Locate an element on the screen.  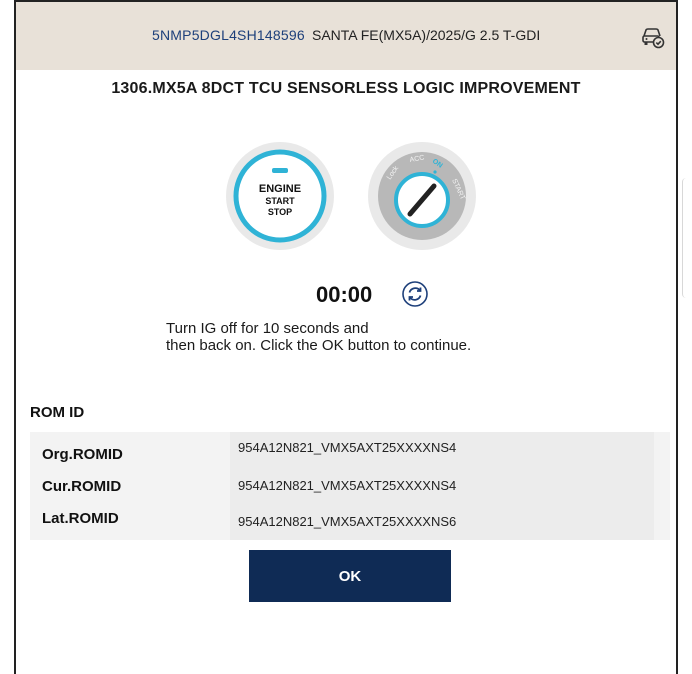
vin-text: 5NMP5DGL4SH148596 is located at coordinates (228, 35).